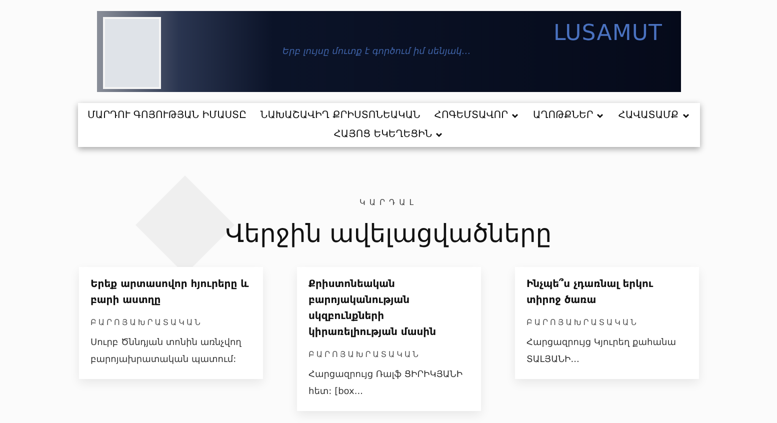 The height and width of the screenshot is (423, 777). What do you see at coordinates (388, 308) in the screenshot?
I see `post-title: Քրիստոնեական բարոյականության սկզբունքների կիրառելիության մասին` at bounding box center [388, 308].